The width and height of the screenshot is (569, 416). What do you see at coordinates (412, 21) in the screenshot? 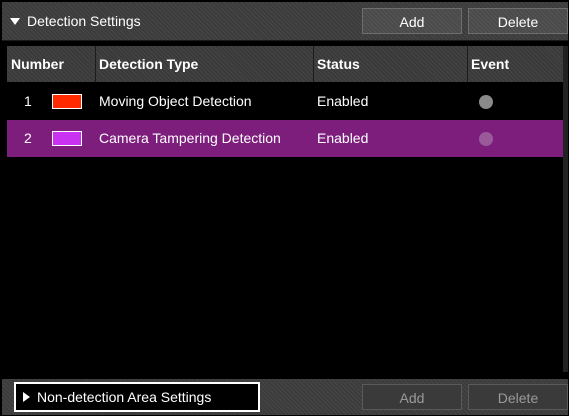
I see `add-detection-button: Add` at bounding box center [412, 21].